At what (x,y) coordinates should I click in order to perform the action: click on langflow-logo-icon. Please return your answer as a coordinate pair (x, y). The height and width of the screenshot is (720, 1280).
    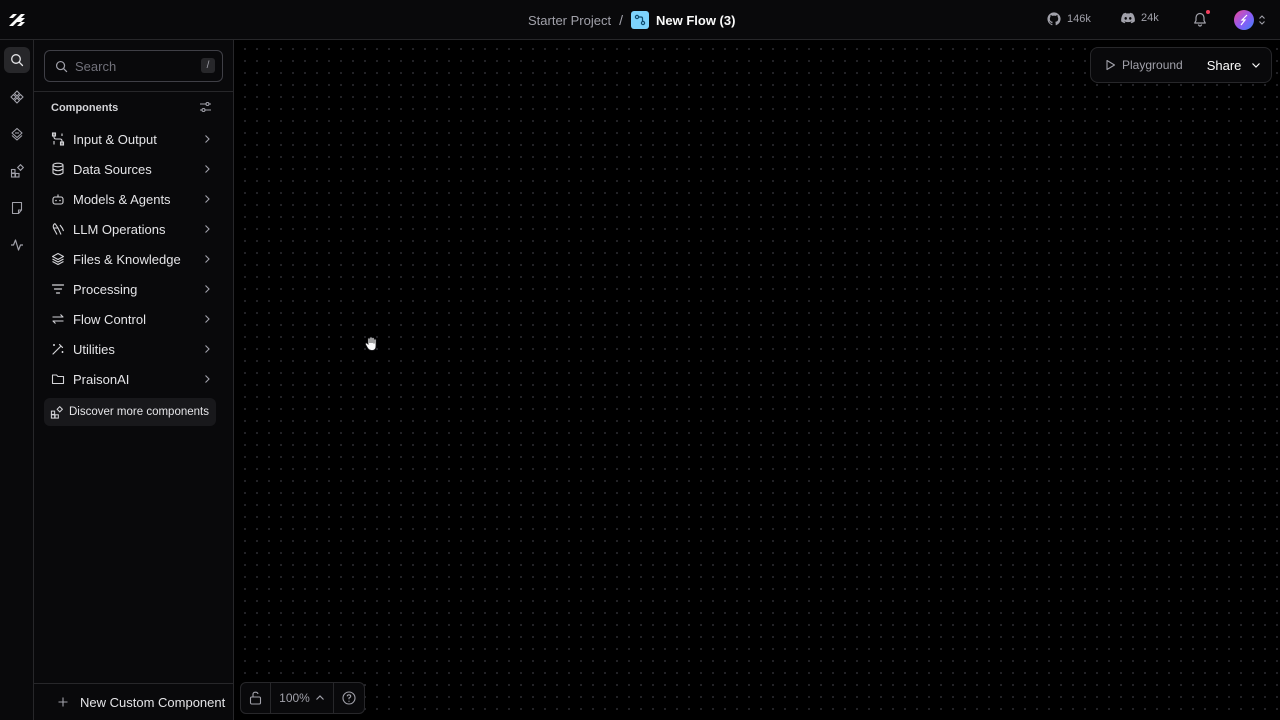
    Looking at the image, I should click on (17, 20).